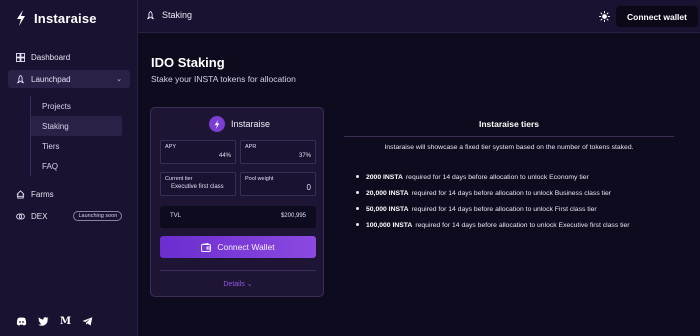 Image resolution: width=700 pixels, height=336 pixels. What do you see at coordinates (21, 321) in the screenshot?
I see `discord-icon` at bounding box center [21, 321].